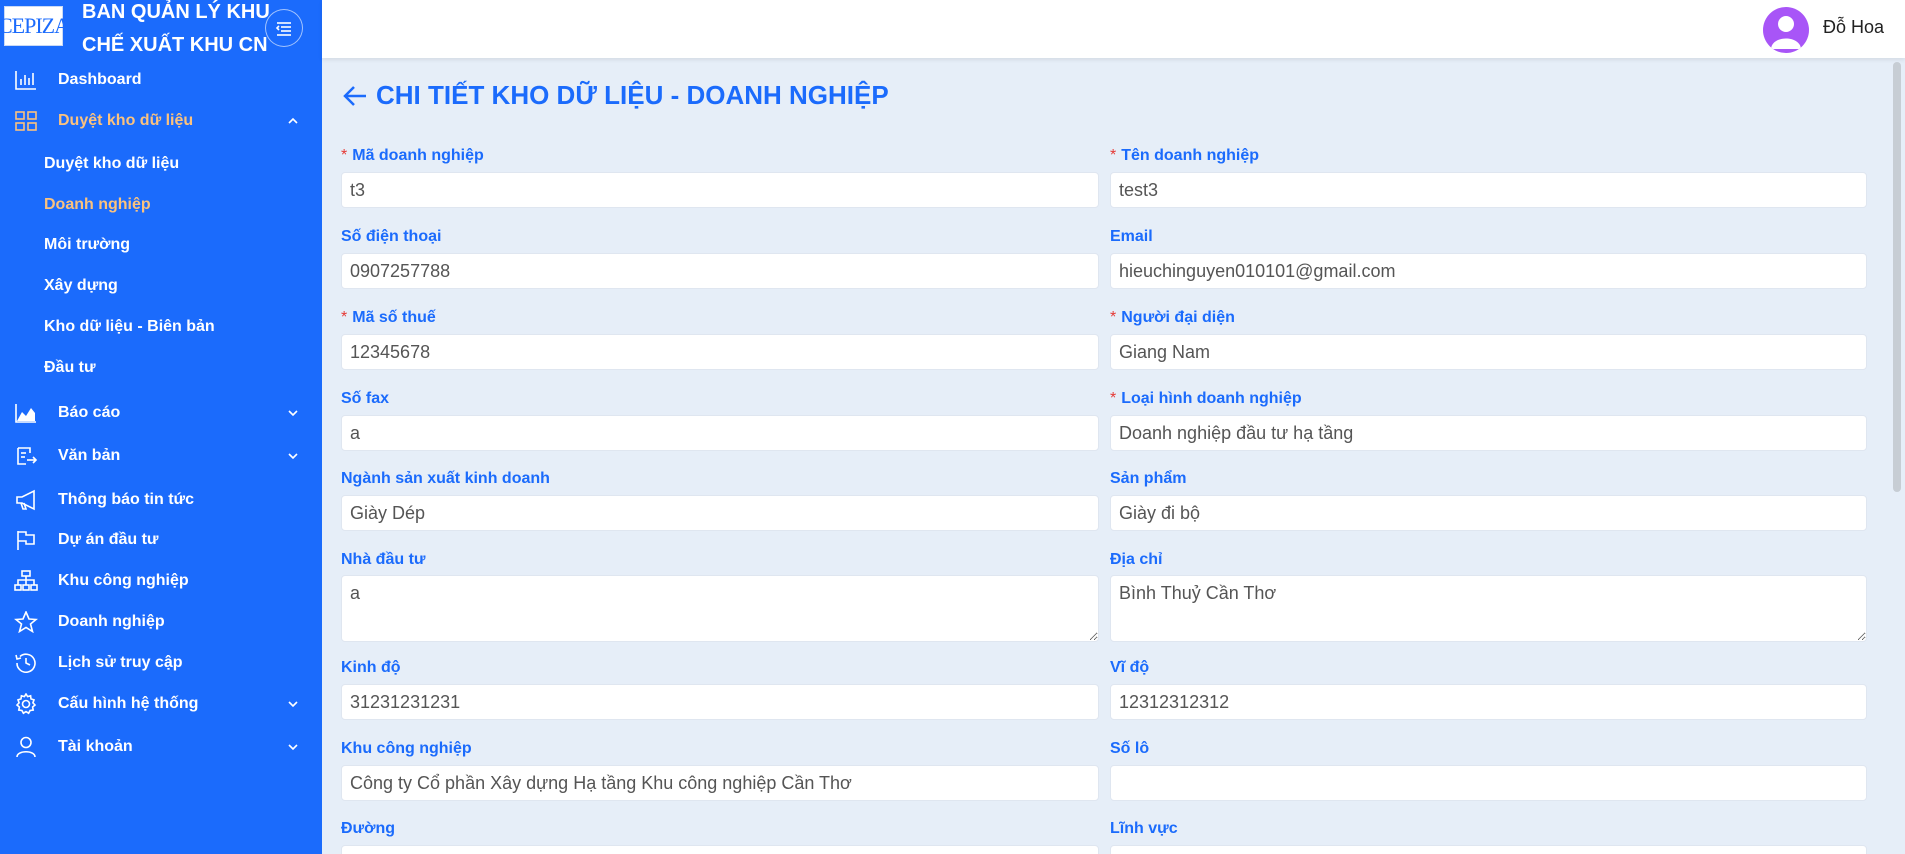  What do you see at coordinates (1488, 608) in the screenshot?
I see `dia-chi-textarea: Bình Thuỷ Cần Thơ` at bounding box center [1488, 608].